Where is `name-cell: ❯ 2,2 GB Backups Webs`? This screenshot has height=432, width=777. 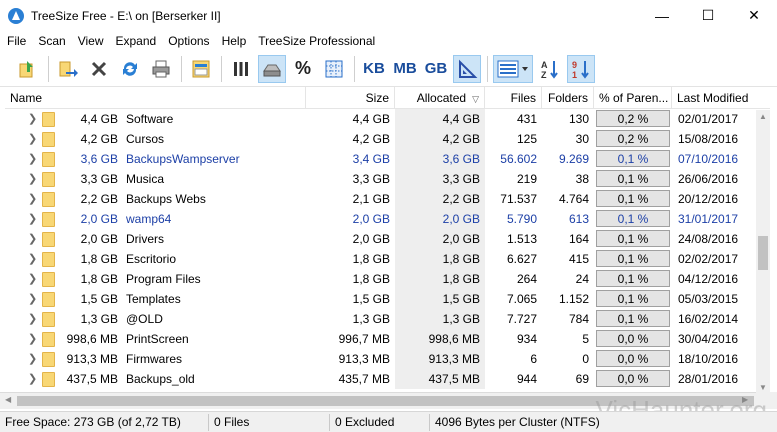 name-cell: ❯ 2,2 GB Backups Webs is located at coordinates (155, 199).